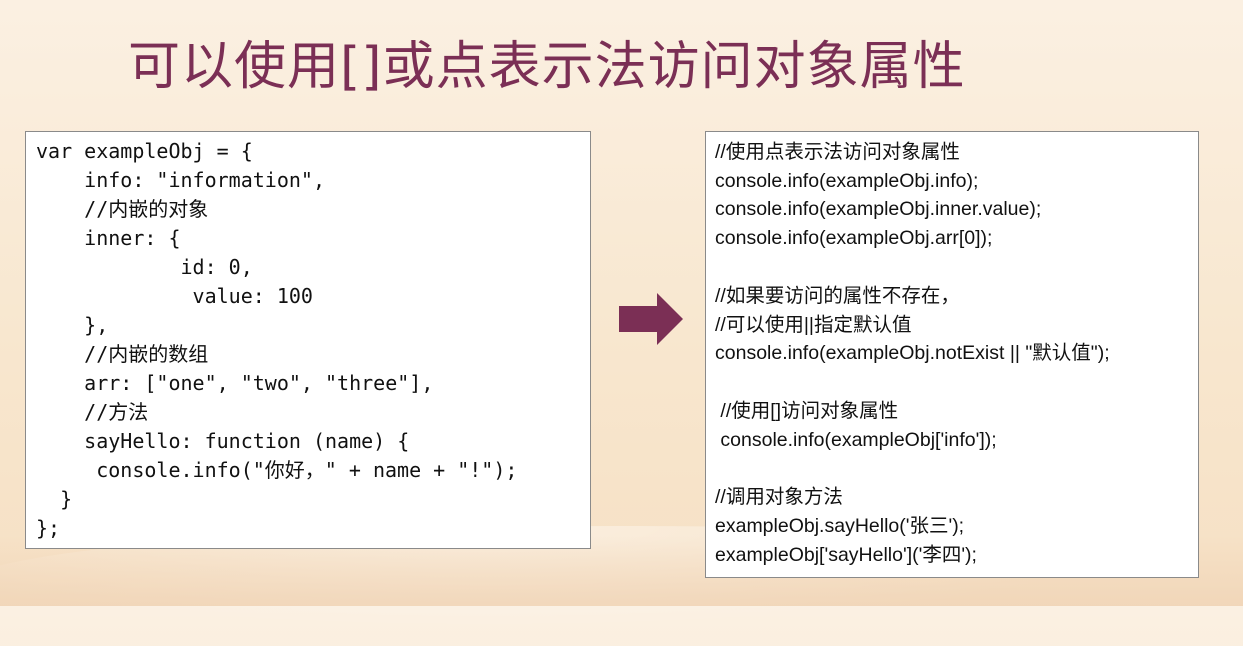 This screenshot has width=1243, height=646. What do you see at coordinates (144, 151) in the screenshot?
I see `code-line: var exampleObj = {` at bounding box center [144, 151].